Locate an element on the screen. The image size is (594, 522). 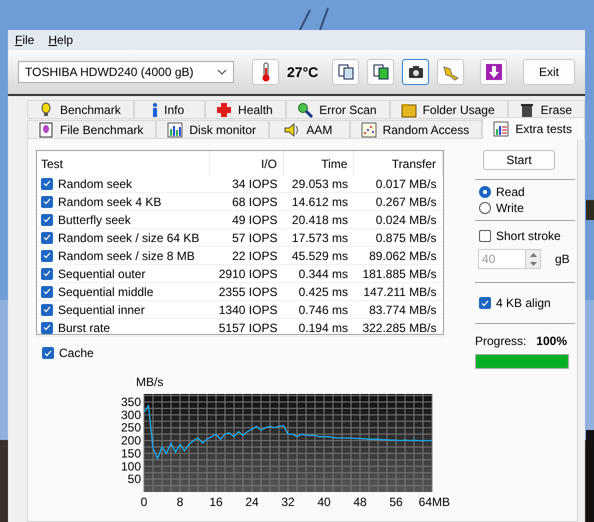
tab: Extra tests is located at coordinates (533, 128).